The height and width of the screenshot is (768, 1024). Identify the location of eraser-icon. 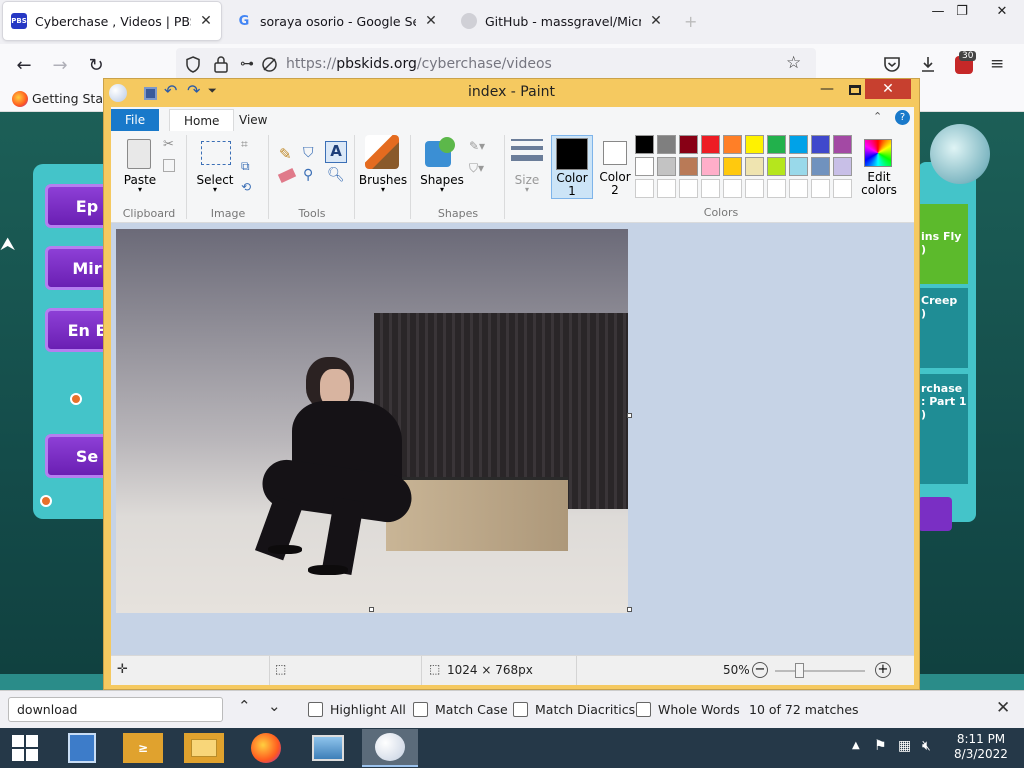
(287, 175).